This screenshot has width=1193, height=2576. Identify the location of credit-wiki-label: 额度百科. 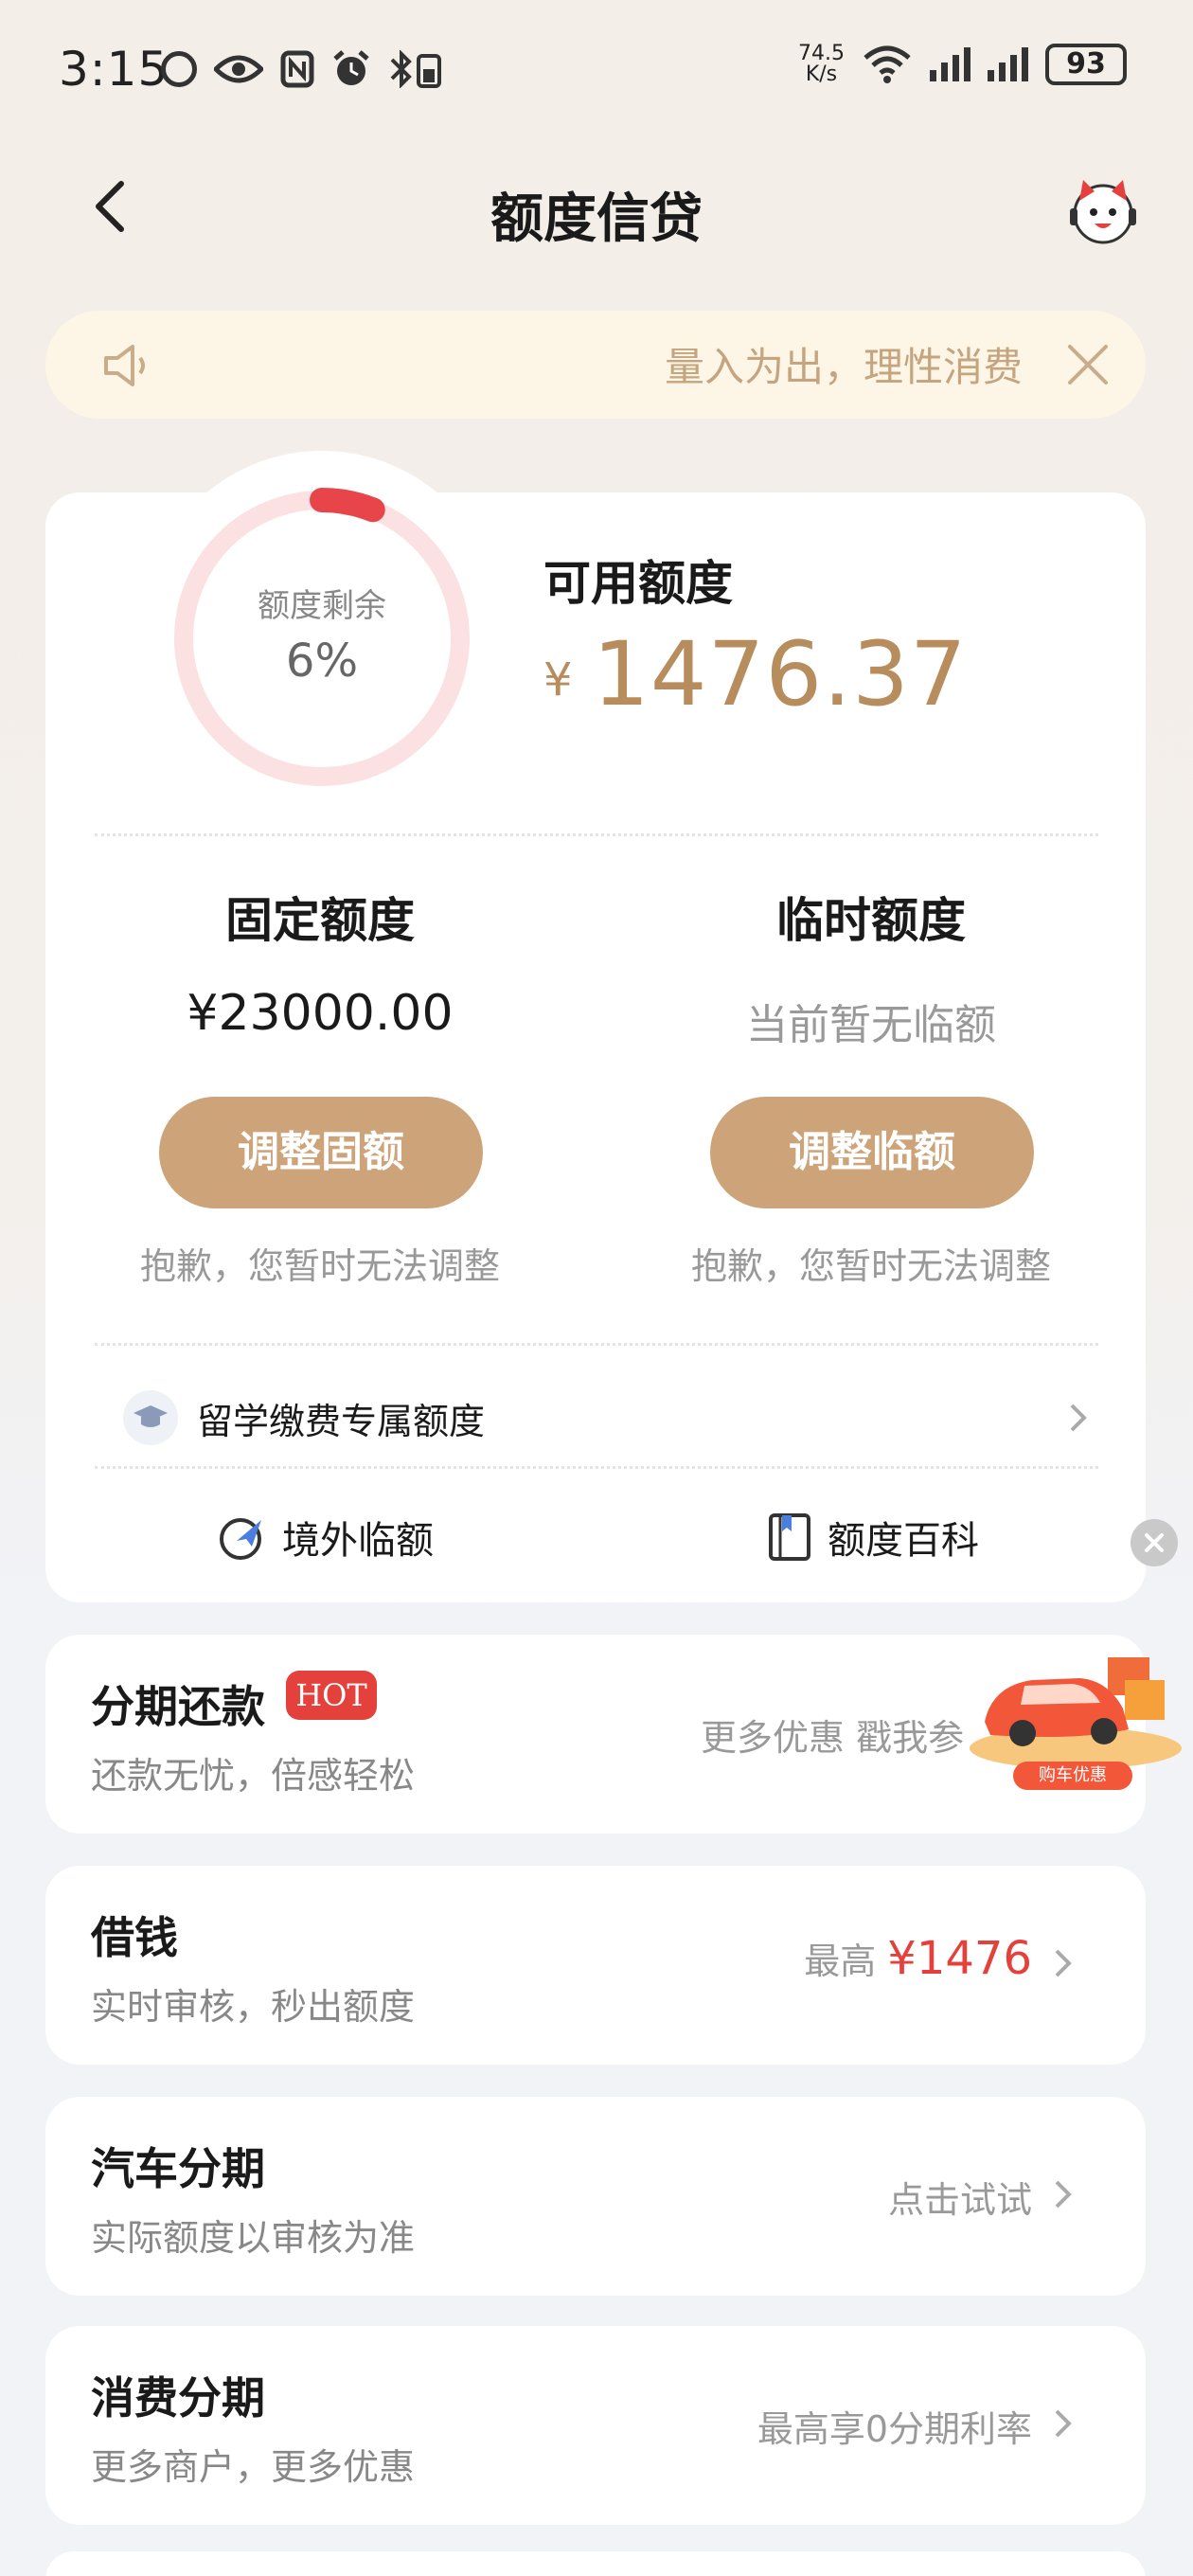
(903, 1541).